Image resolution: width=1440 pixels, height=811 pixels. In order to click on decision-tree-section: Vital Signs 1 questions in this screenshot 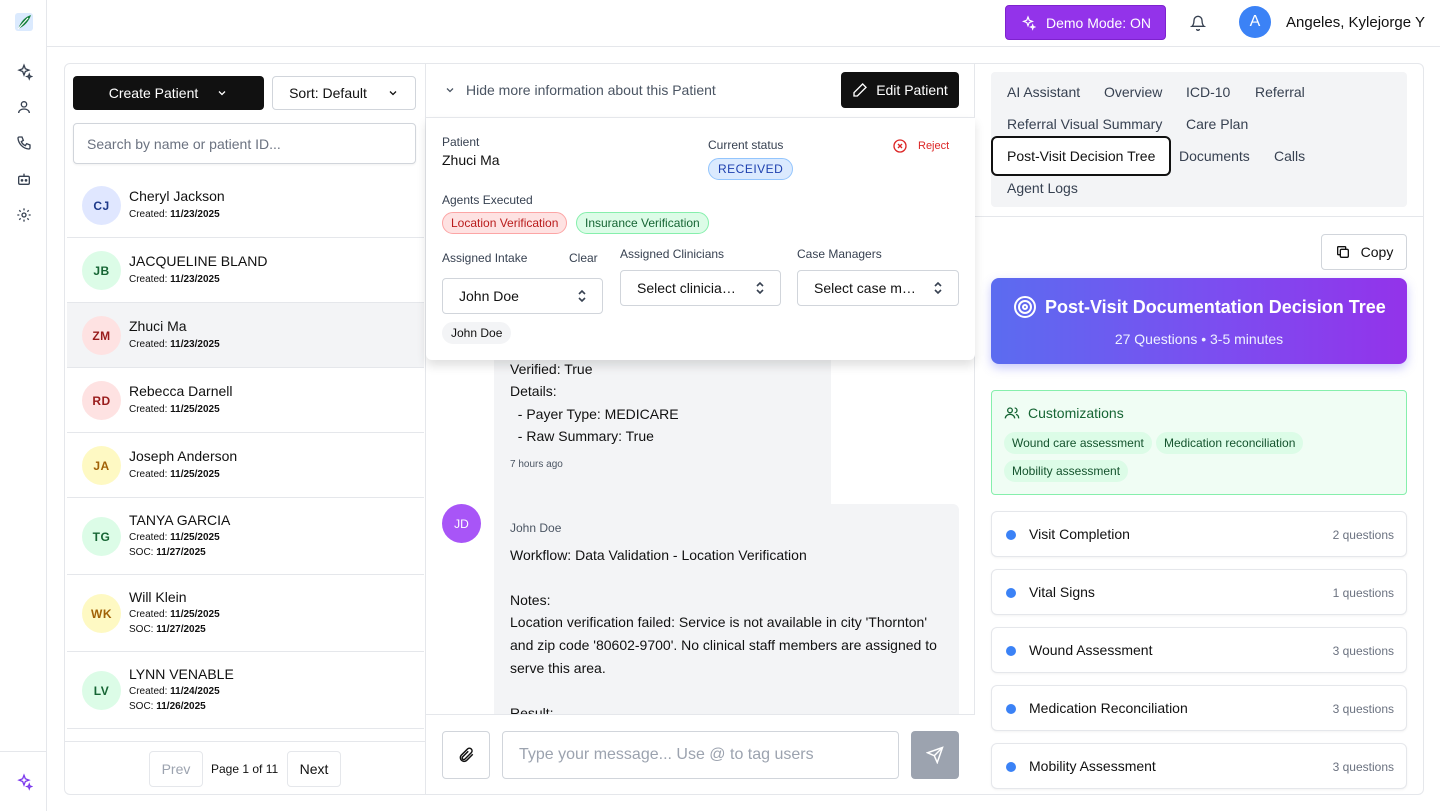, I will do `click(1199, 592)`.